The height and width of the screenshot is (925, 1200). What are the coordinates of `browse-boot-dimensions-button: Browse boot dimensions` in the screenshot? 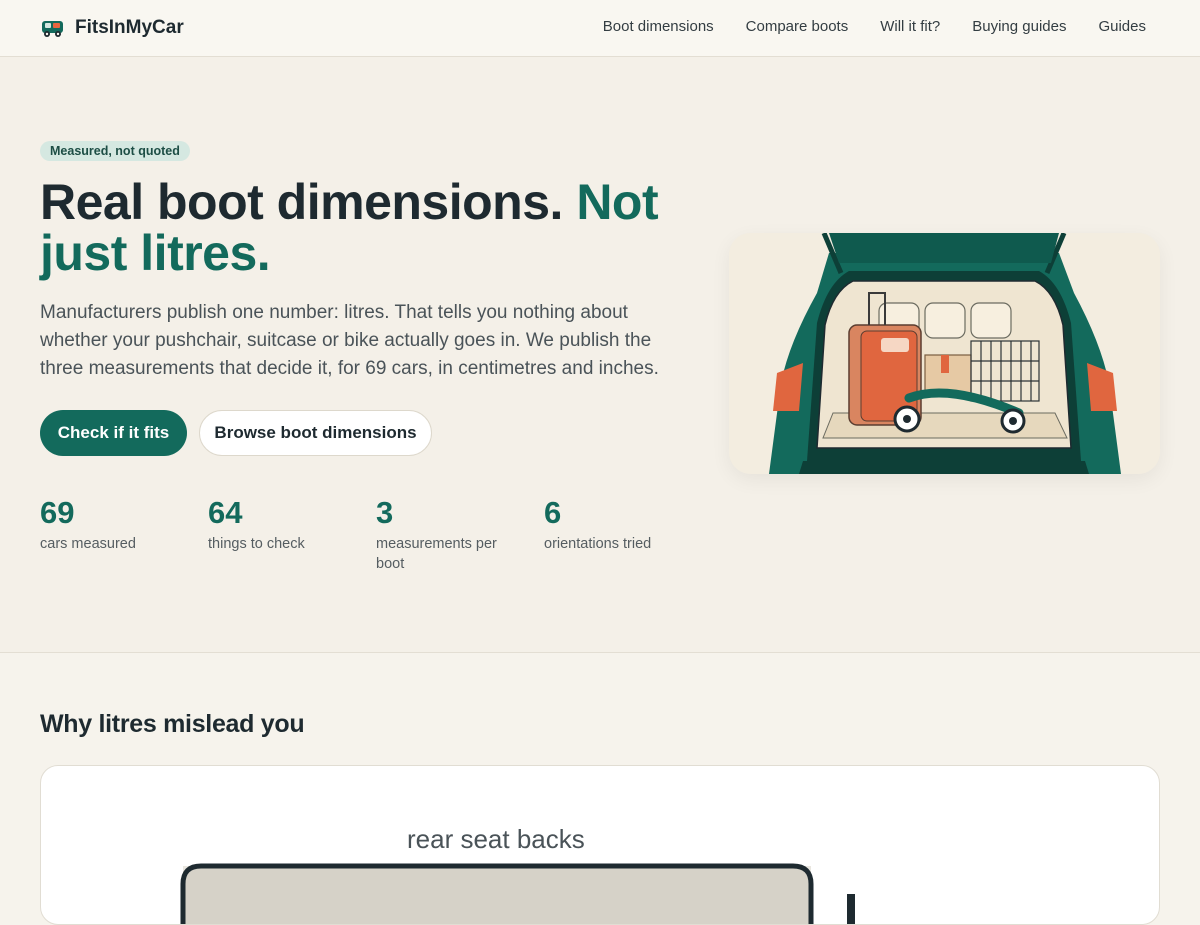 It's located at (315, 433).